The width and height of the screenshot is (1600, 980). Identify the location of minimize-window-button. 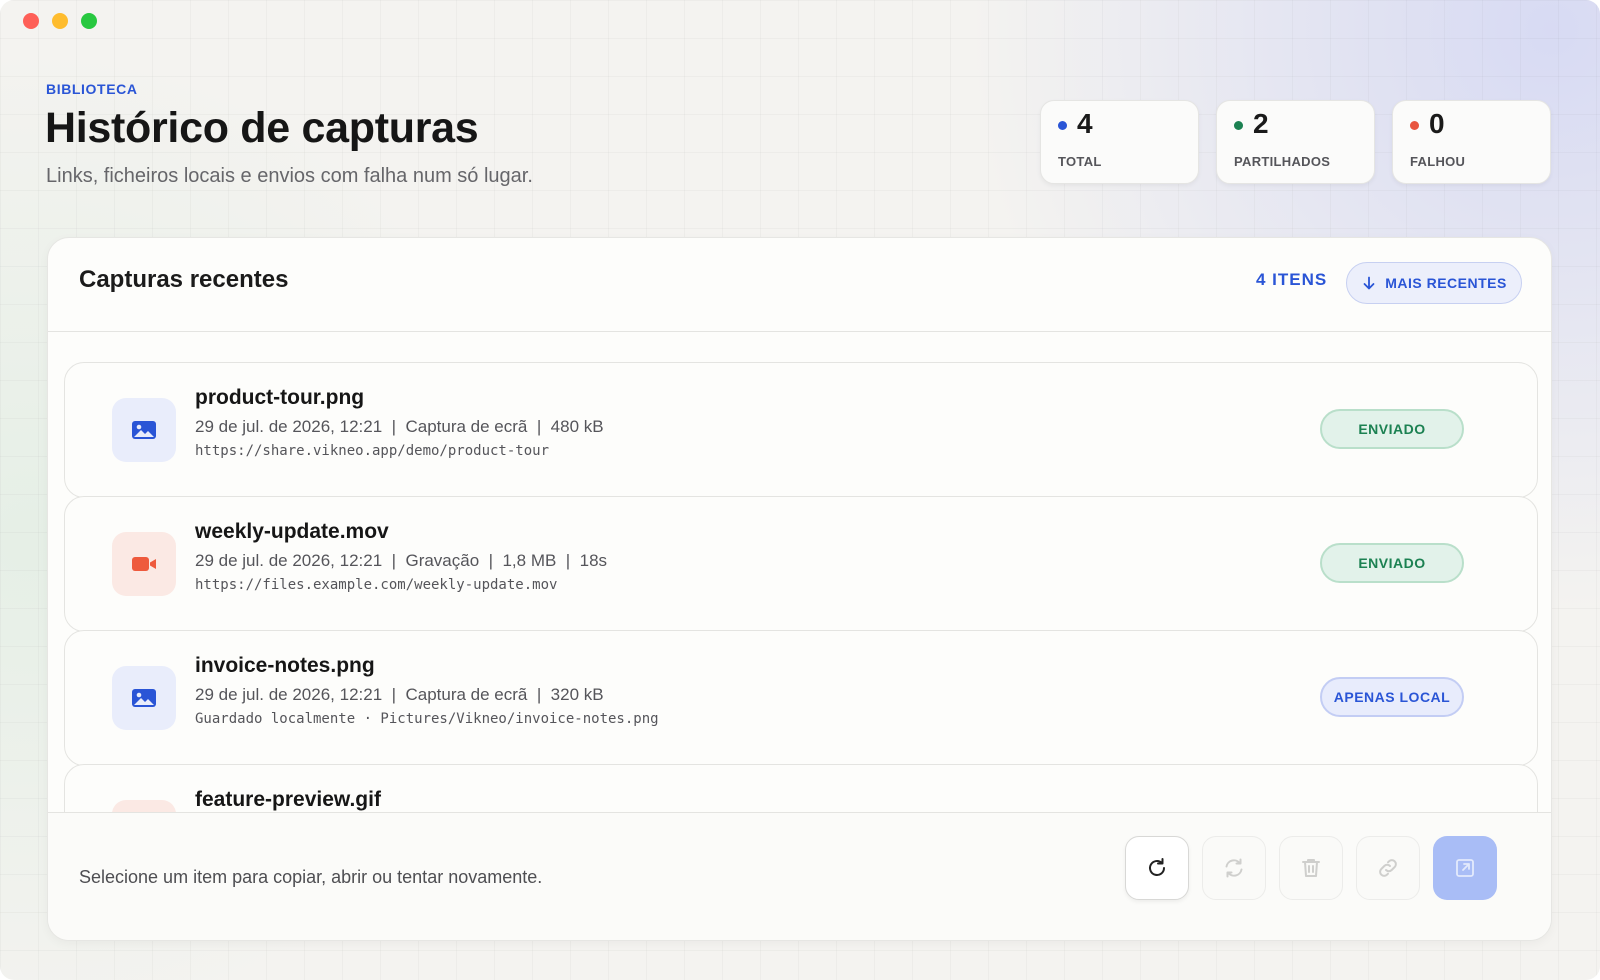
(60, 21).